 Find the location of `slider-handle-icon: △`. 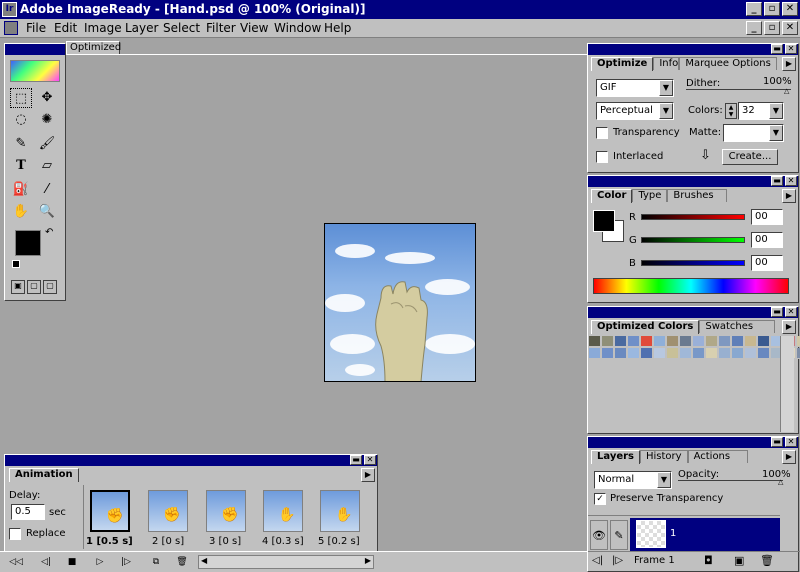

slider-handle-icon: △ is located at coordinates (786, 91).